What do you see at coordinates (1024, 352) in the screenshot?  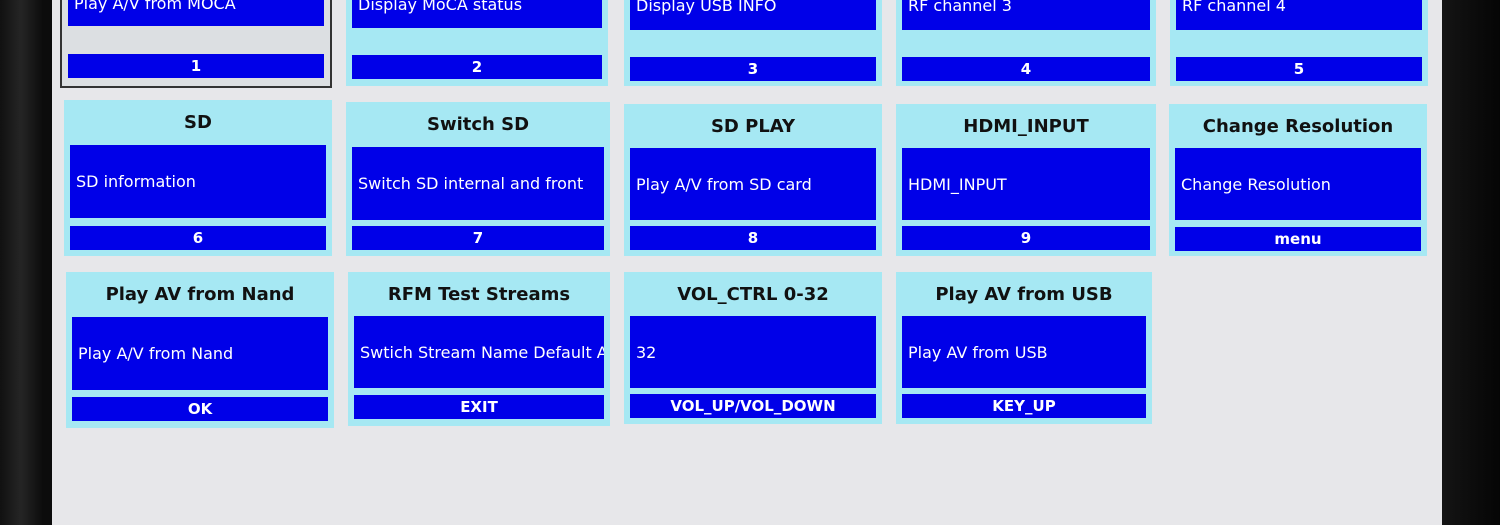 I see `tile-description: Play AV from USB` at bounding box center [1024, 352].